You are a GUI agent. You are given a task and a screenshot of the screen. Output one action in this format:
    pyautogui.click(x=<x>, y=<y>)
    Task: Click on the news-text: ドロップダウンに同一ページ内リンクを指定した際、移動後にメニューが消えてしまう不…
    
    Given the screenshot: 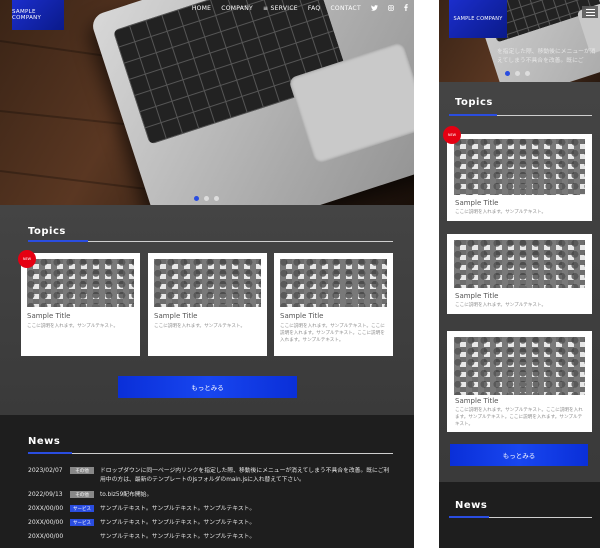 What is the action you would take?
    pyautogui.click(x=245, y=476)
    